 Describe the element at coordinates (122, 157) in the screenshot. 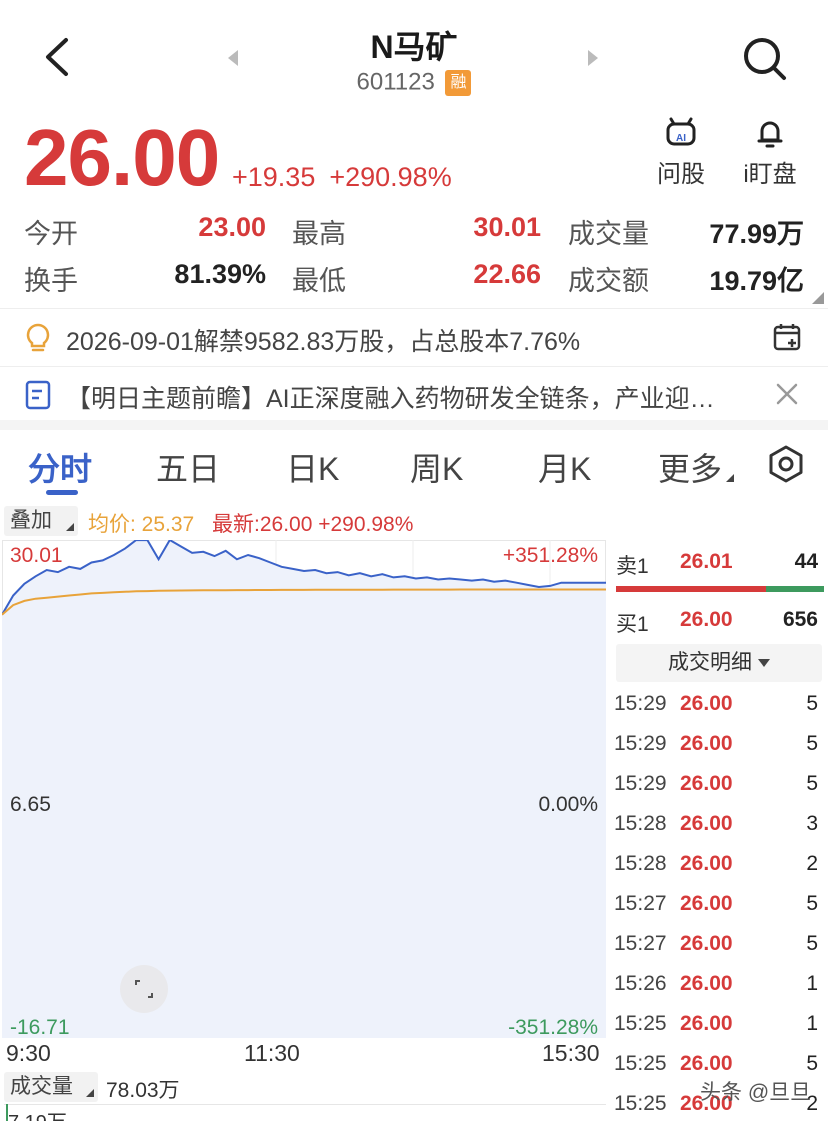

I see `current-price: 26.00` at that location.